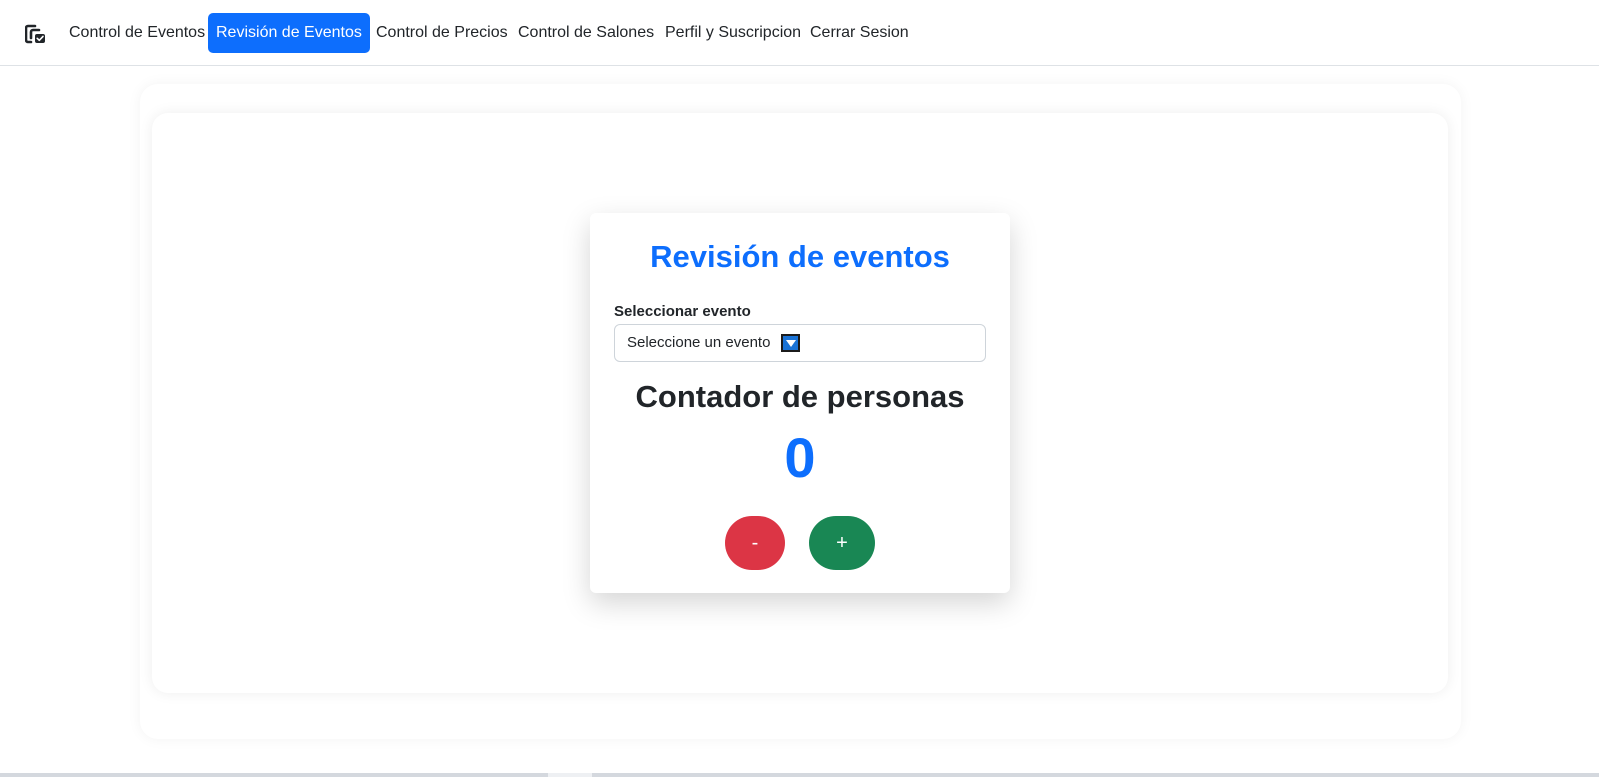 The width and height of the screenshot is (1599, 777). What do you see at coordinates (800, 457) in the screenshot?
I see `counter-value: 0` at bounding box center [800, 457].